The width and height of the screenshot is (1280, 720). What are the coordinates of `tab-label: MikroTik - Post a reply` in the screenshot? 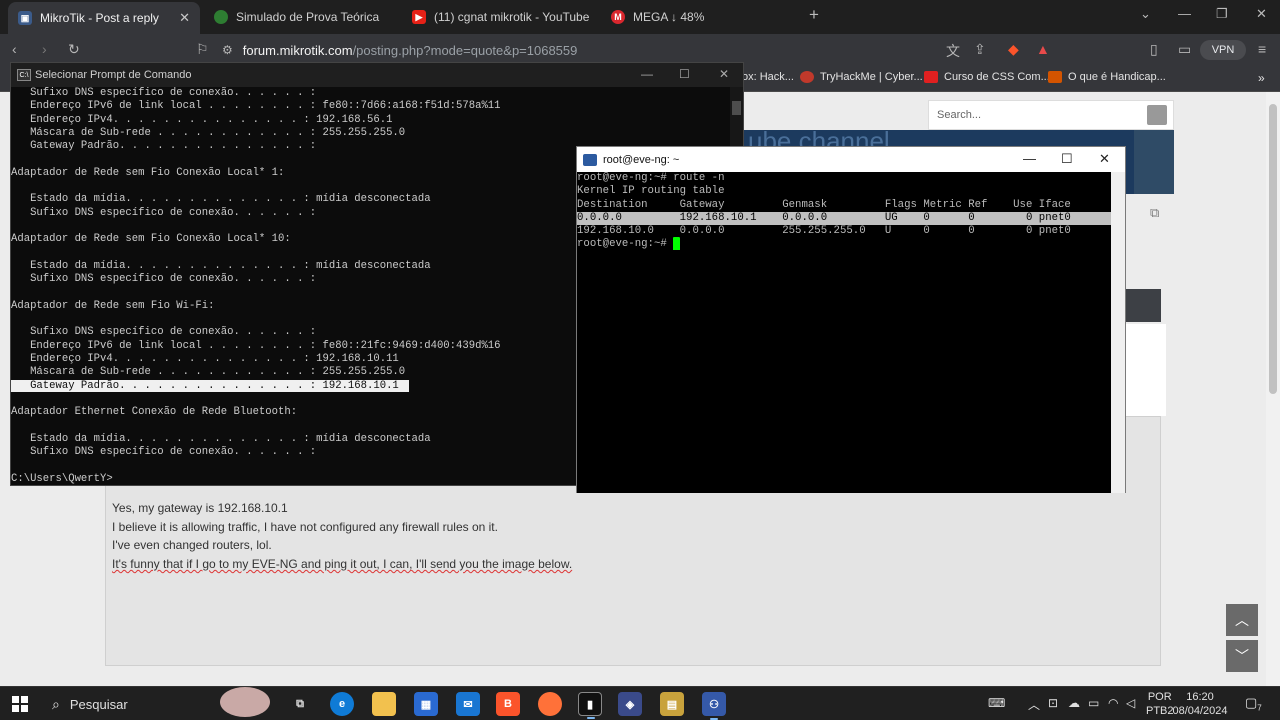 It's located at (99, 18).